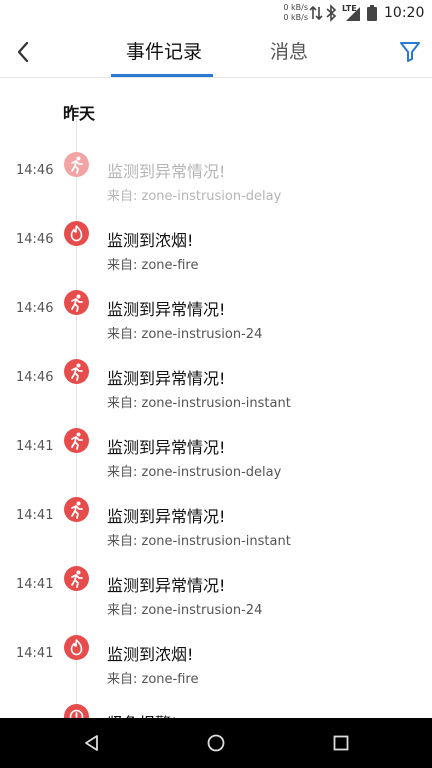  What do you see at coordinates (295, 17) in the screenshot?
I see `net-speed-down: 0 kB/s` at bounding box center [295, 17].